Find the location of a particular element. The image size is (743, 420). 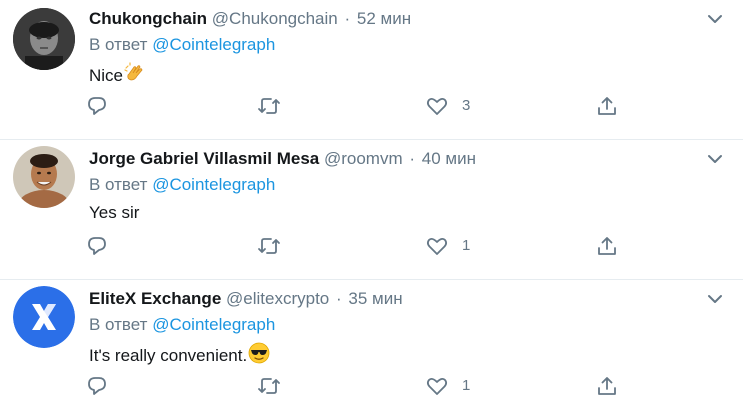

author-handle: @roomvm is located at coordinates (363, 158).